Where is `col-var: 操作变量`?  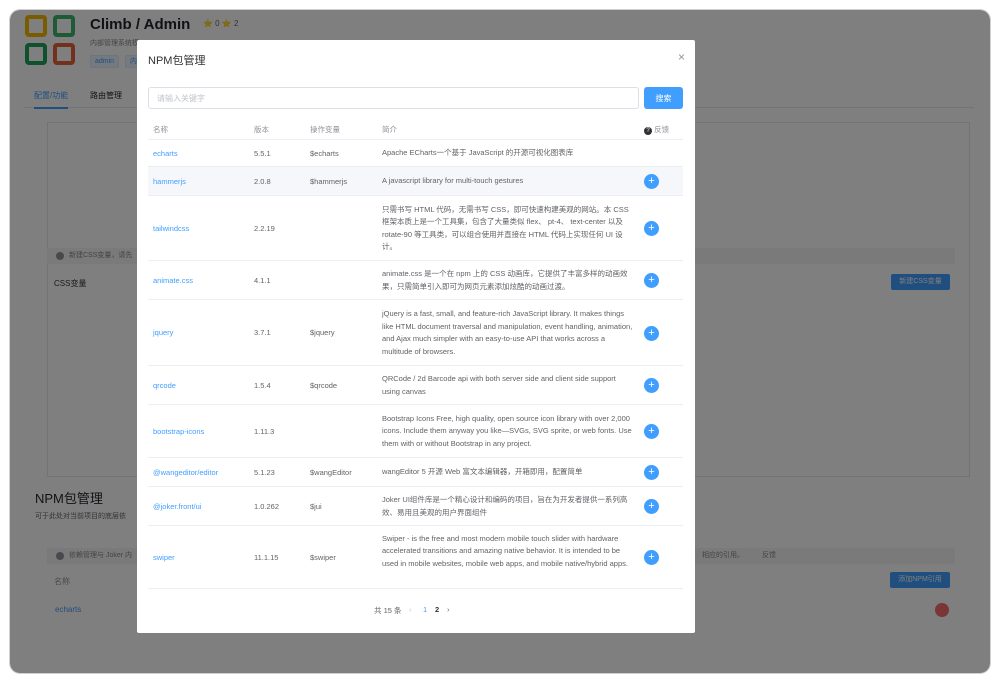 col-var: 操作变量 is located at coordinates (325, 129).